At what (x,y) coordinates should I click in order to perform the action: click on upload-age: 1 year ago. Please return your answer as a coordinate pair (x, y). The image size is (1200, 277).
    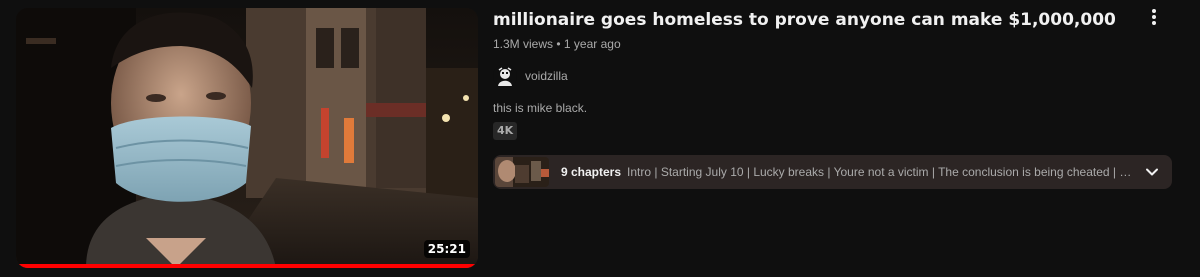
    Looking at the image, I should click on (592, 44).